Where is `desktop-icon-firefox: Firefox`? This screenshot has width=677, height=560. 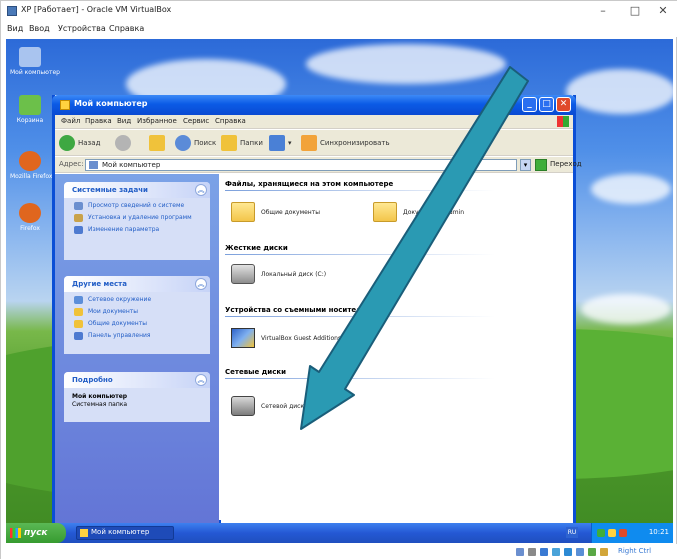
desktop-icon-firefox: Firefox is located at coordinates (30, 217).